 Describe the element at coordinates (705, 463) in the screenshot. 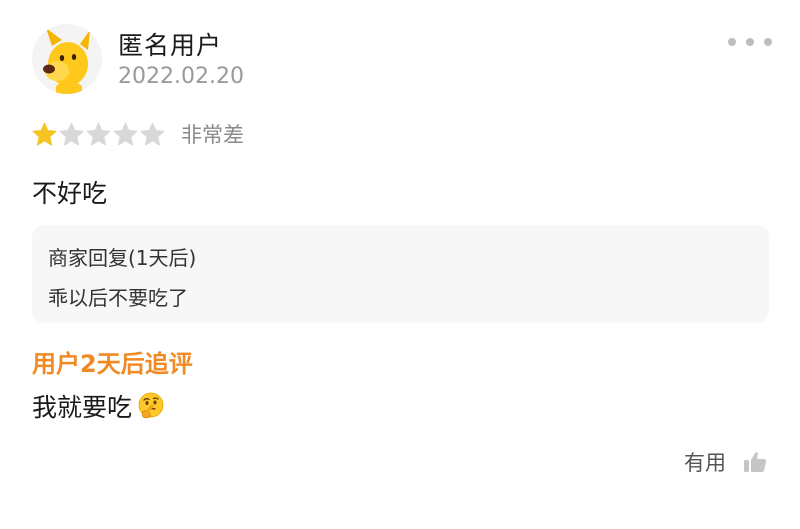

I see `useful-label: 有用` at that location.